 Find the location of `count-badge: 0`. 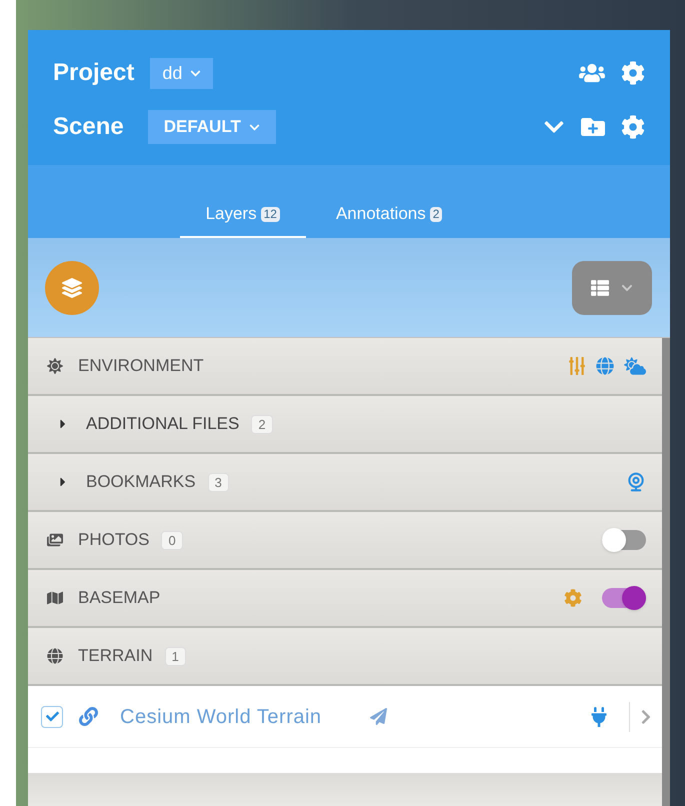

count-badge: 0 is located at coordinates (172, 540).